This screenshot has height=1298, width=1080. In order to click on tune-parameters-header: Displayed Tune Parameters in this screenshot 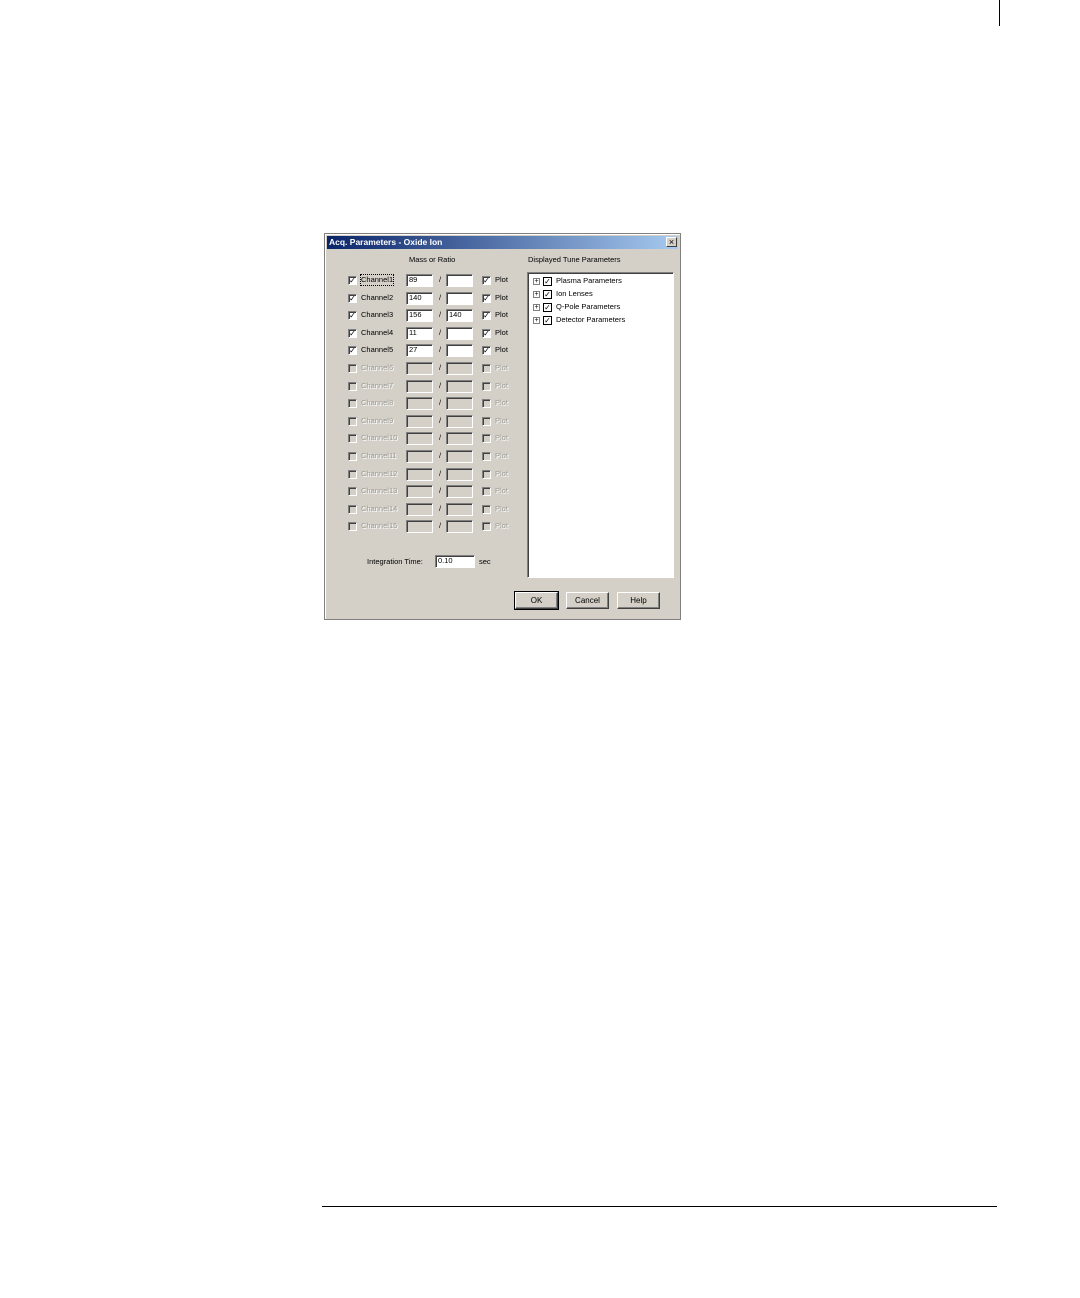, I will do `click(574, 259)`.